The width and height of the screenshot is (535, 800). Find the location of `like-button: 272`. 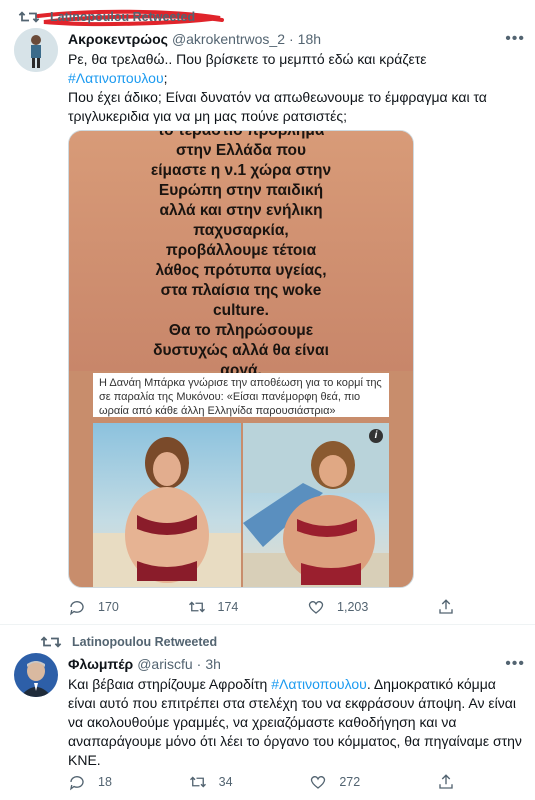

like-button: 272 is located at coordinates (334, 782).